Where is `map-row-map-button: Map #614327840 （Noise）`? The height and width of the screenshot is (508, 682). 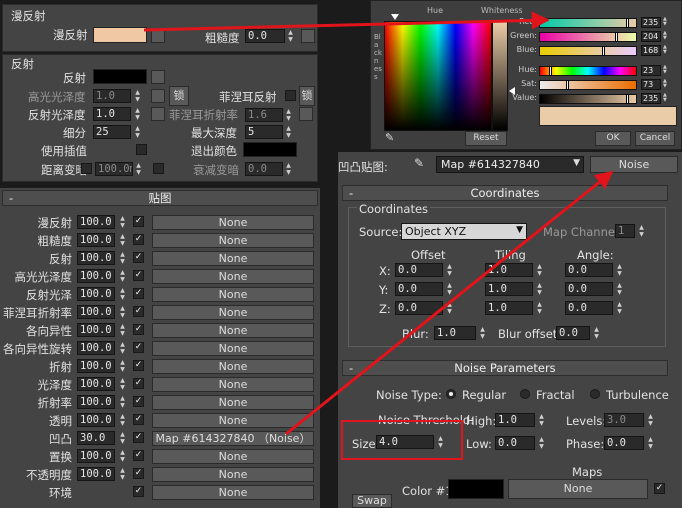 map-row-map-button: Map #614327840 （Noise） is located at coordinates (233, 438).